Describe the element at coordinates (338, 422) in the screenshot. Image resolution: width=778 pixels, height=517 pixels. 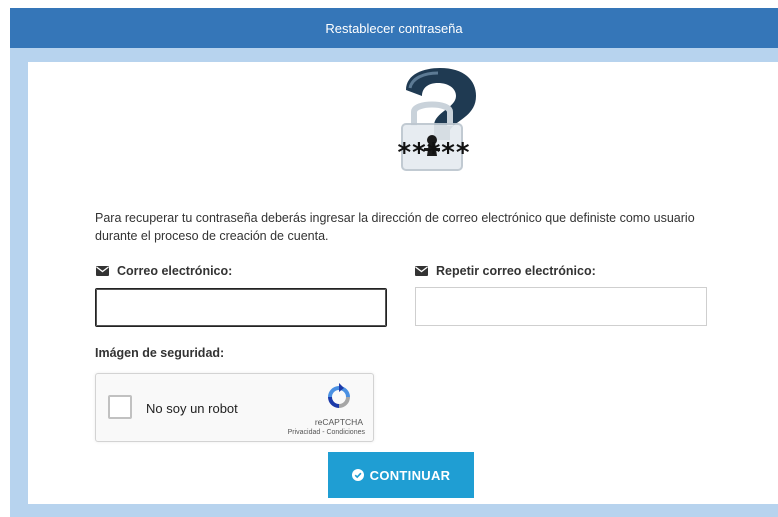
I see `recaptcha-brand: reCAPTCHA` at that location.